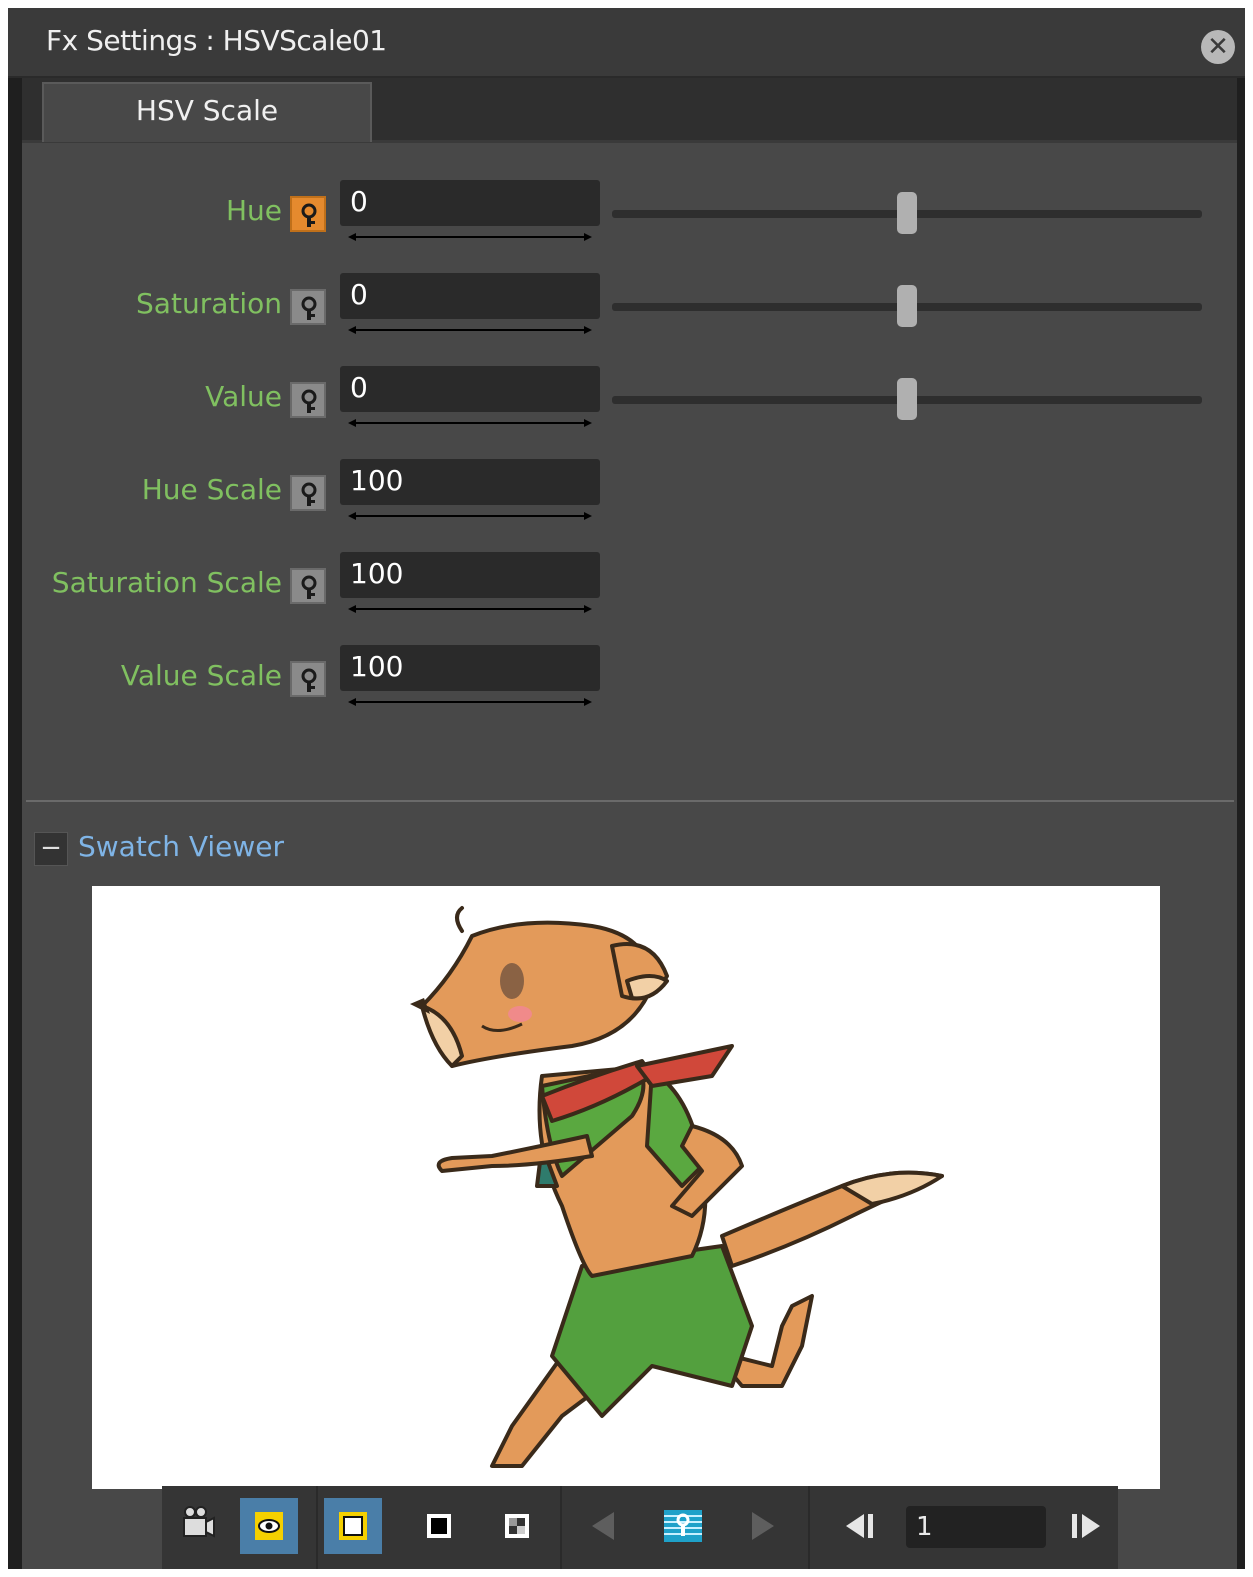 The height and width of the screenshot is (1577, 1253). What do you see at coordinates (269, 1526) in the screenshot?
I see `preview-eye-icon` at bounding box center [269, 1526].